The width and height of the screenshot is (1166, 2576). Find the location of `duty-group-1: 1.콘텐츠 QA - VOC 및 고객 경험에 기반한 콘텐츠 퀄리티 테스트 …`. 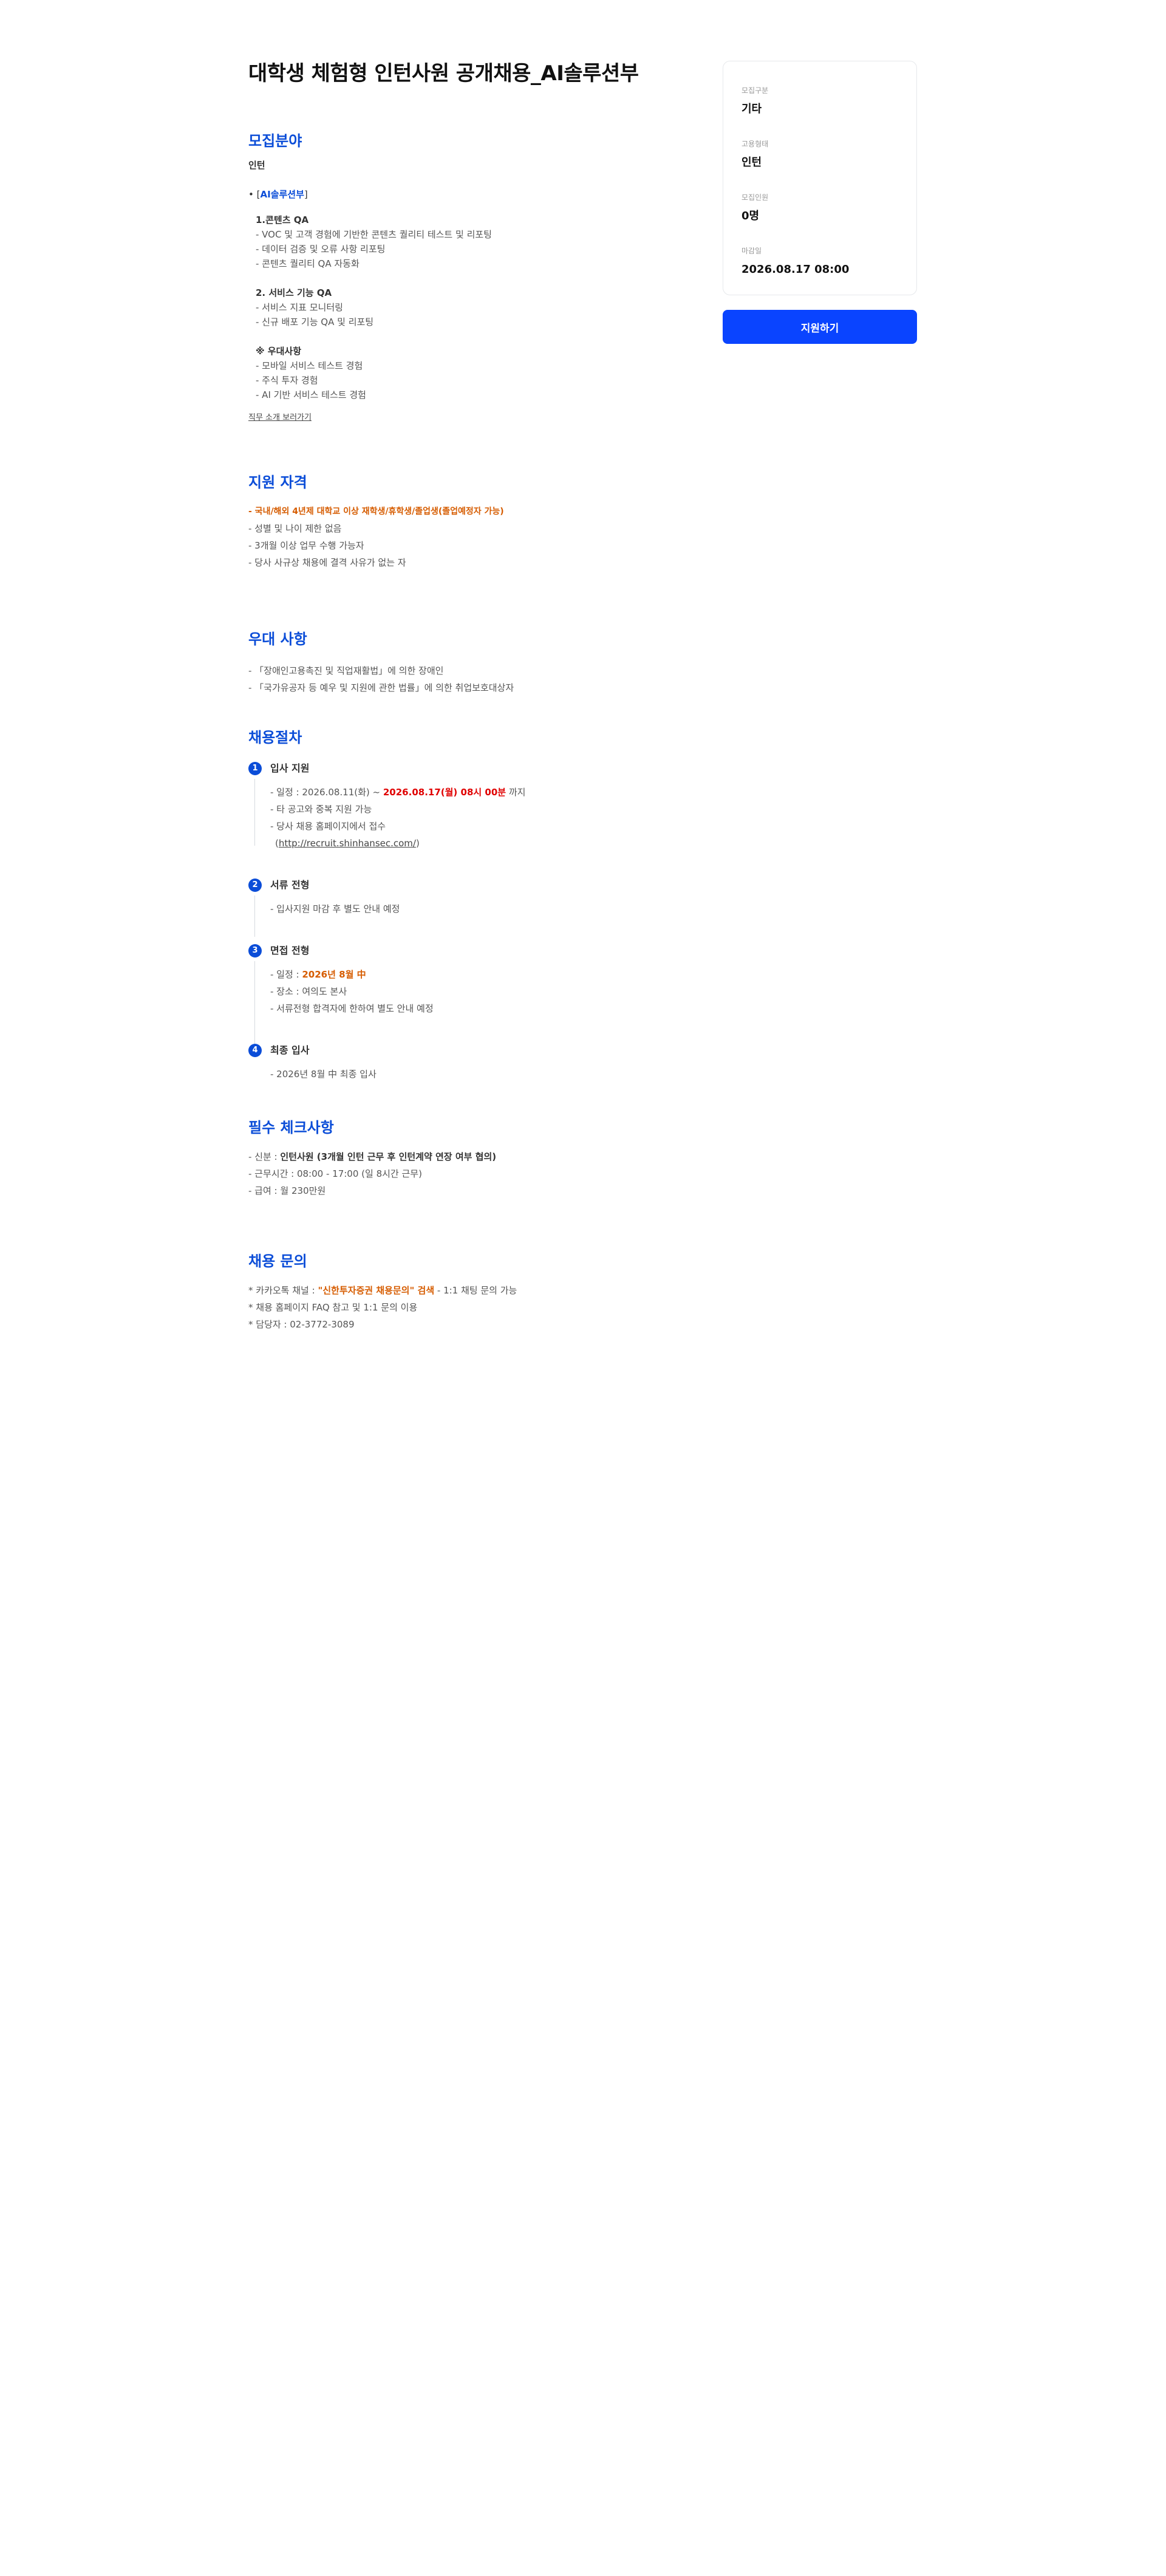

duty-group-1: 1.콘텐츠 QA - VOC 및 고객 경험에 기반한 콘텐츠 퀄리티 테스트 … is located at coordinates (465, 242).